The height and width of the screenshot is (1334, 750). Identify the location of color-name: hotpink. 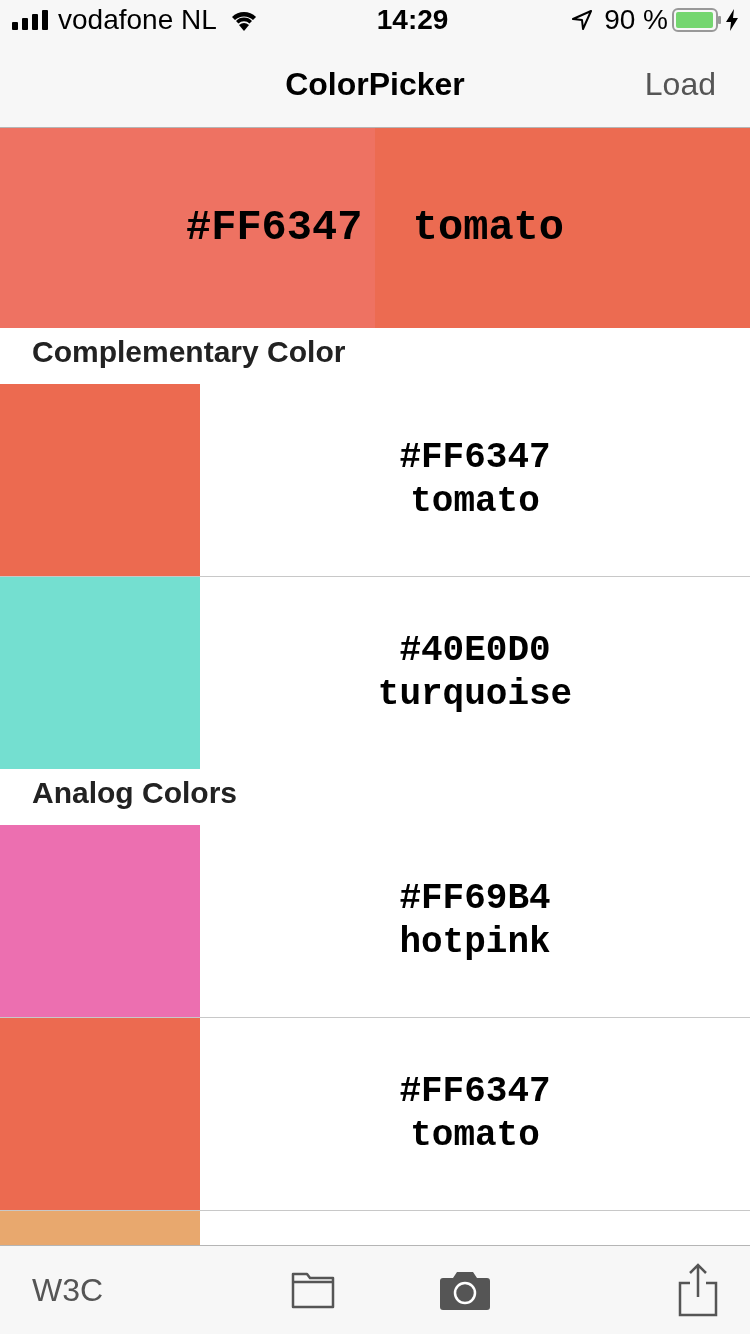
(475, 943).